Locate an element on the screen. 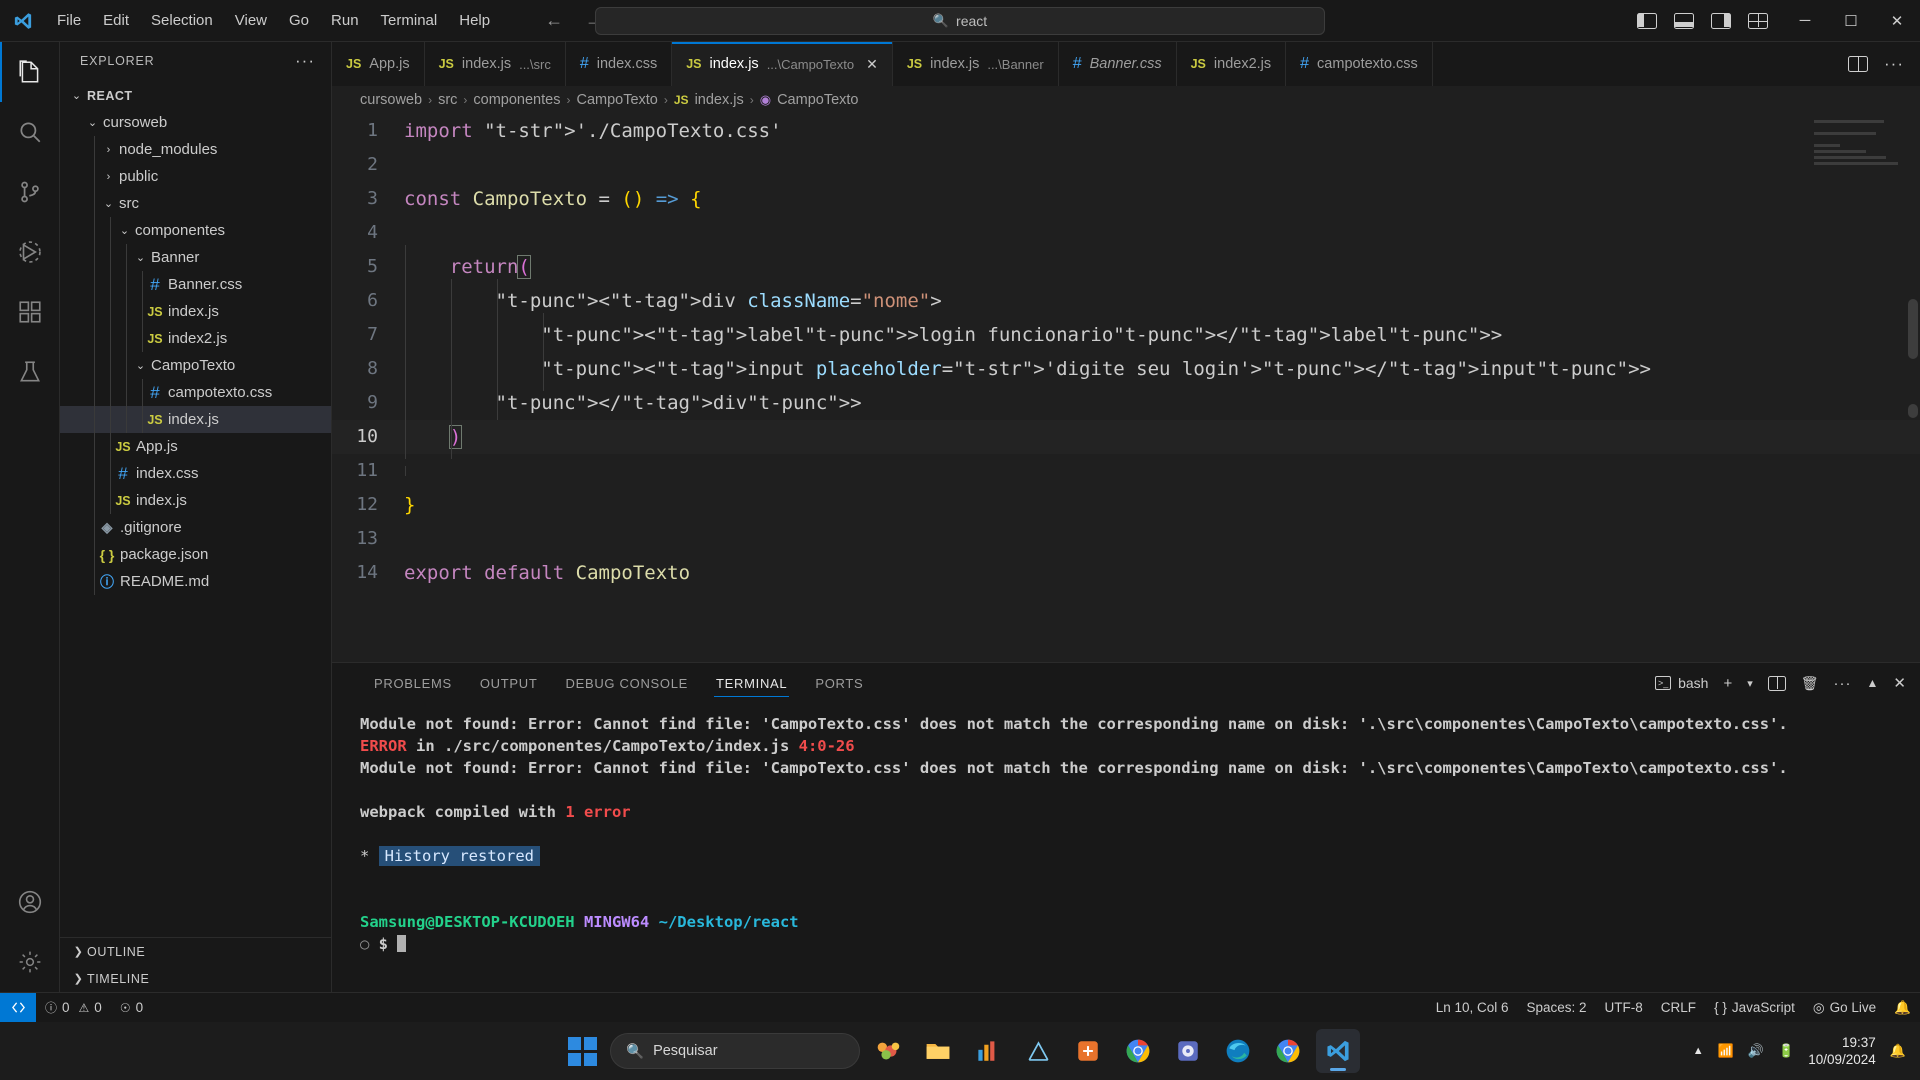  editor-tab-banner-css: # Banner.css is located at coordinates (1117, 64).